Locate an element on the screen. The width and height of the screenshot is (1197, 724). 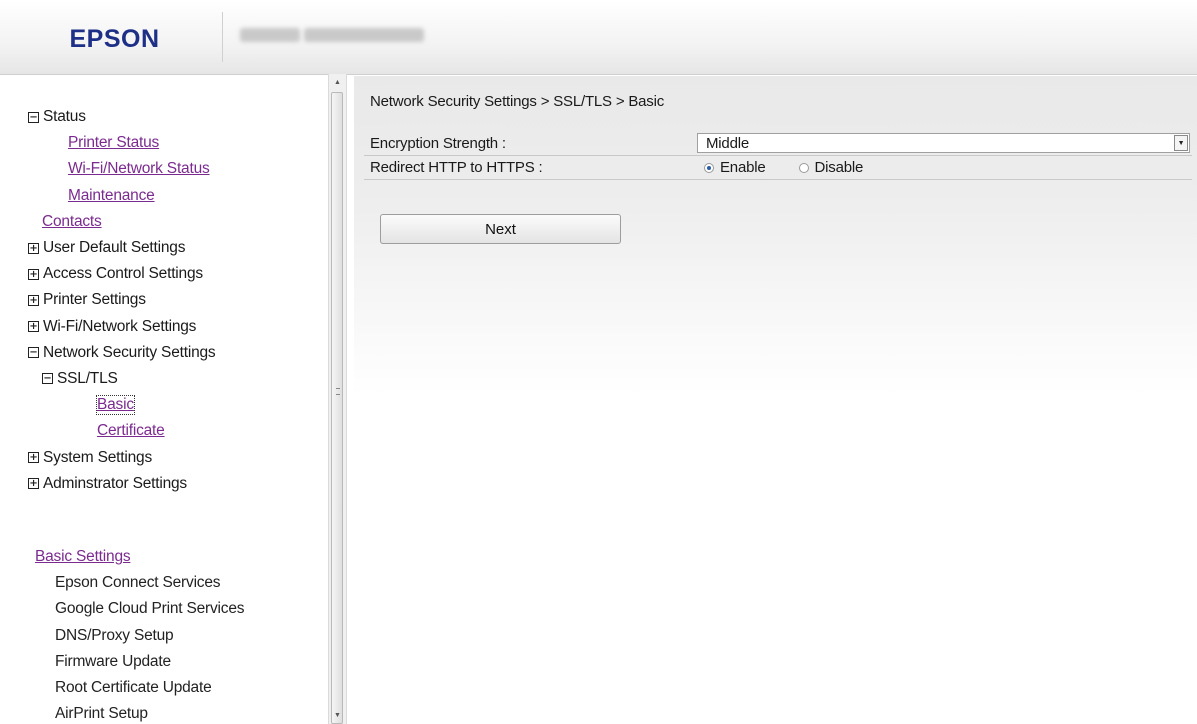
next-button: Next is located at coordinates (500, 229).